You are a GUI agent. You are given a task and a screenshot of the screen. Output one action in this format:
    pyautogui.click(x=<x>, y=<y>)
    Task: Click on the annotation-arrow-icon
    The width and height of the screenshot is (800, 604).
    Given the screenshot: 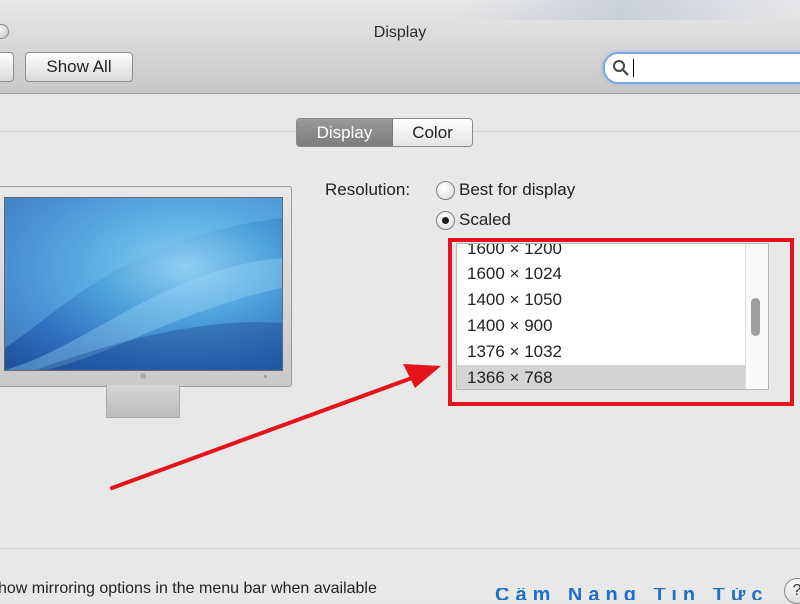 What is the action you would take?
    pyautogui.click(x=275, y=427)
    